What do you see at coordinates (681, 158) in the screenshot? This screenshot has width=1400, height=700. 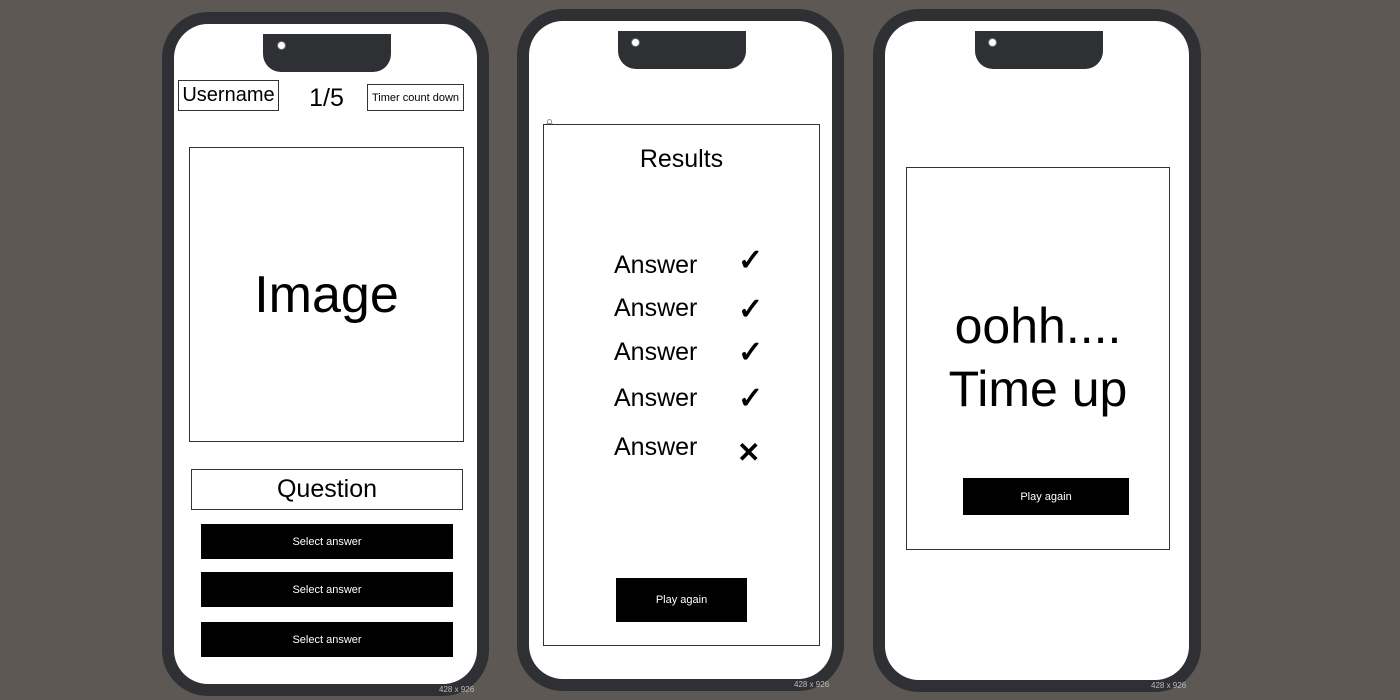 I see `results-title: Results` at bounding box center [681, 158].